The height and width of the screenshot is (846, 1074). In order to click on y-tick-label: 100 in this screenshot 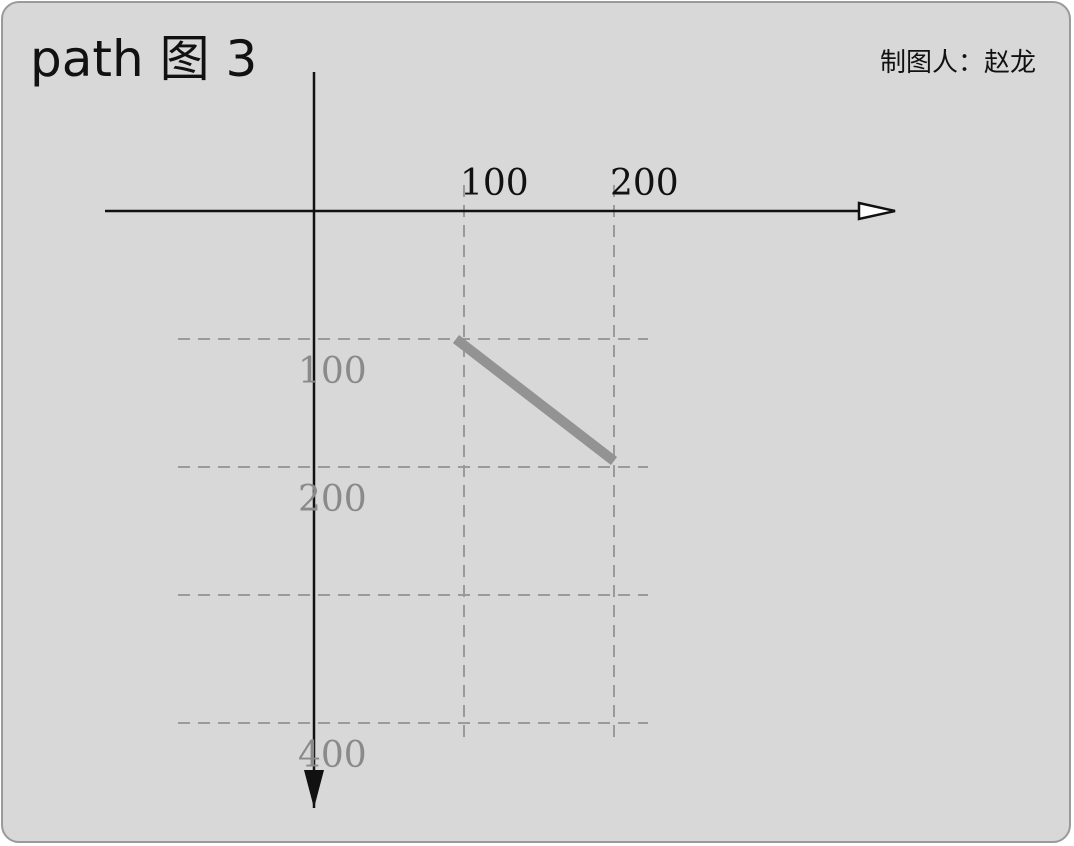, I will do `click(332, 371)`.